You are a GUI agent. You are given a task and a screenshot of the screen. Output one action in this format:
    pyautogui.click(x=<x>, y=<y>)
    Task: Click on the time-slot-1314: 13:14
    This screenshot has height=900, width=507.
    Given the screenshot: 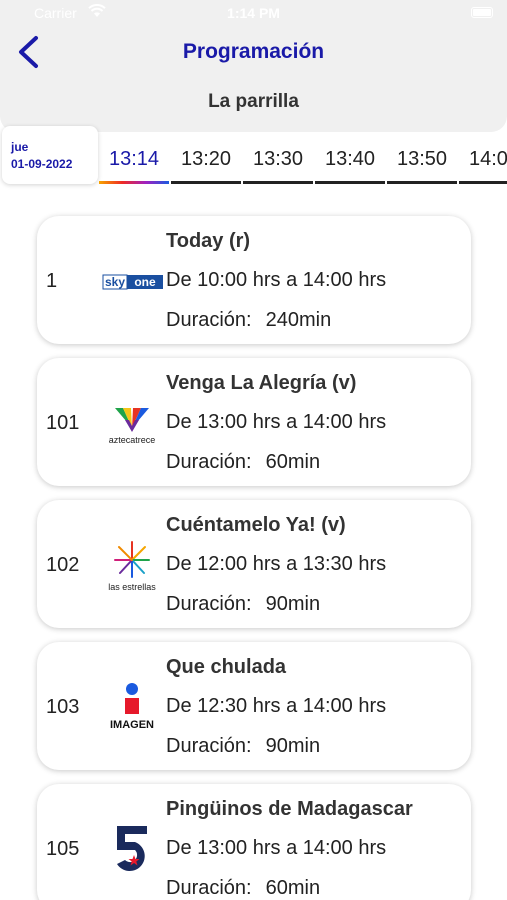 What is the action you would take?
    pyautogui.click(x=134, y=159)
    